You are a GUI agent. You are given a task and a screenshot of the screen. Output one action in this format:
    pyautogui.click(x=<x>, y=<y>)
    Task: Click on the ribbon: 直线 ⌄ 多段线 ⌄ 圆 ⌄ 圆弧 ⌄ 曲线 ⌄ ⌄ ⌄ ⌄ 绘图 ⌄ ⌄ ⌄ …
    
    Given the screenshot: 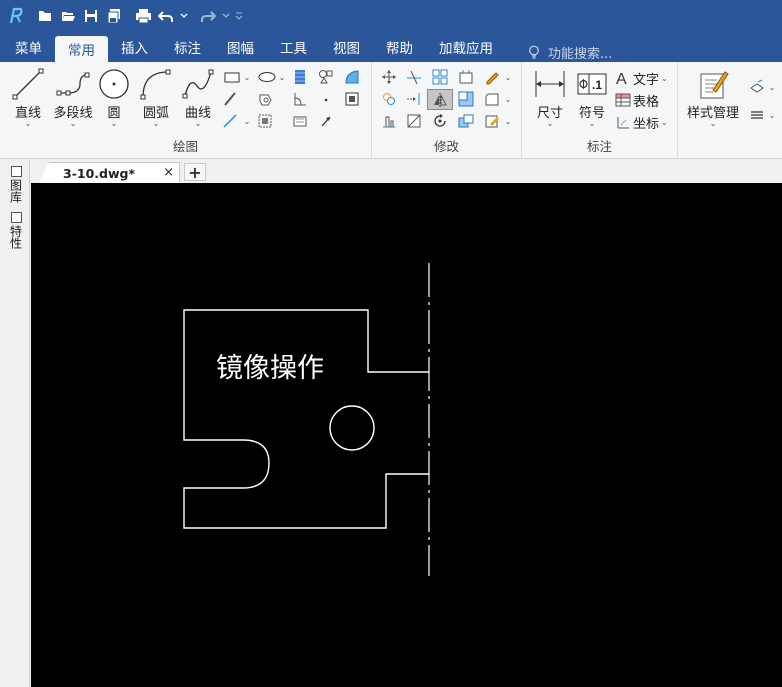 What is the action you would take?
    pyautogui.click(x=391, y=110)
    